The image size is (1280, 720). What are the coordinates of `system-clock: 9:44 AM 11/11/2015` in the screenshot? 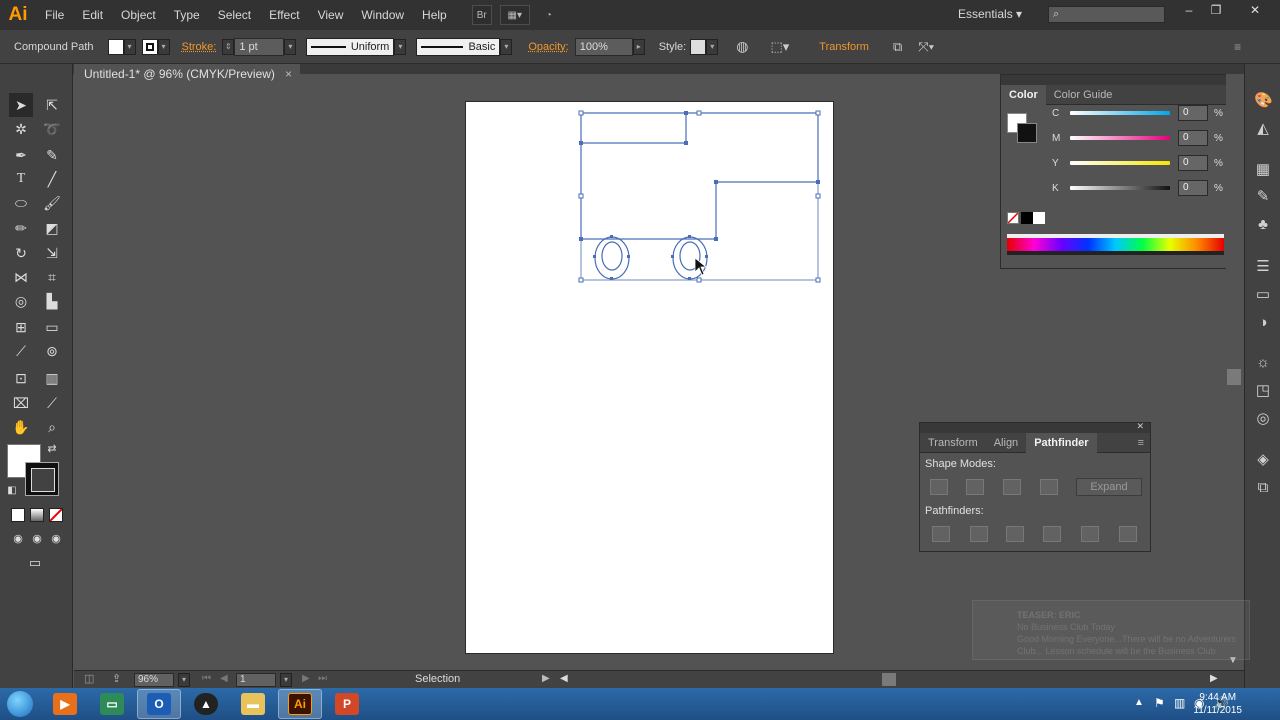 It's located at (1217, 704).